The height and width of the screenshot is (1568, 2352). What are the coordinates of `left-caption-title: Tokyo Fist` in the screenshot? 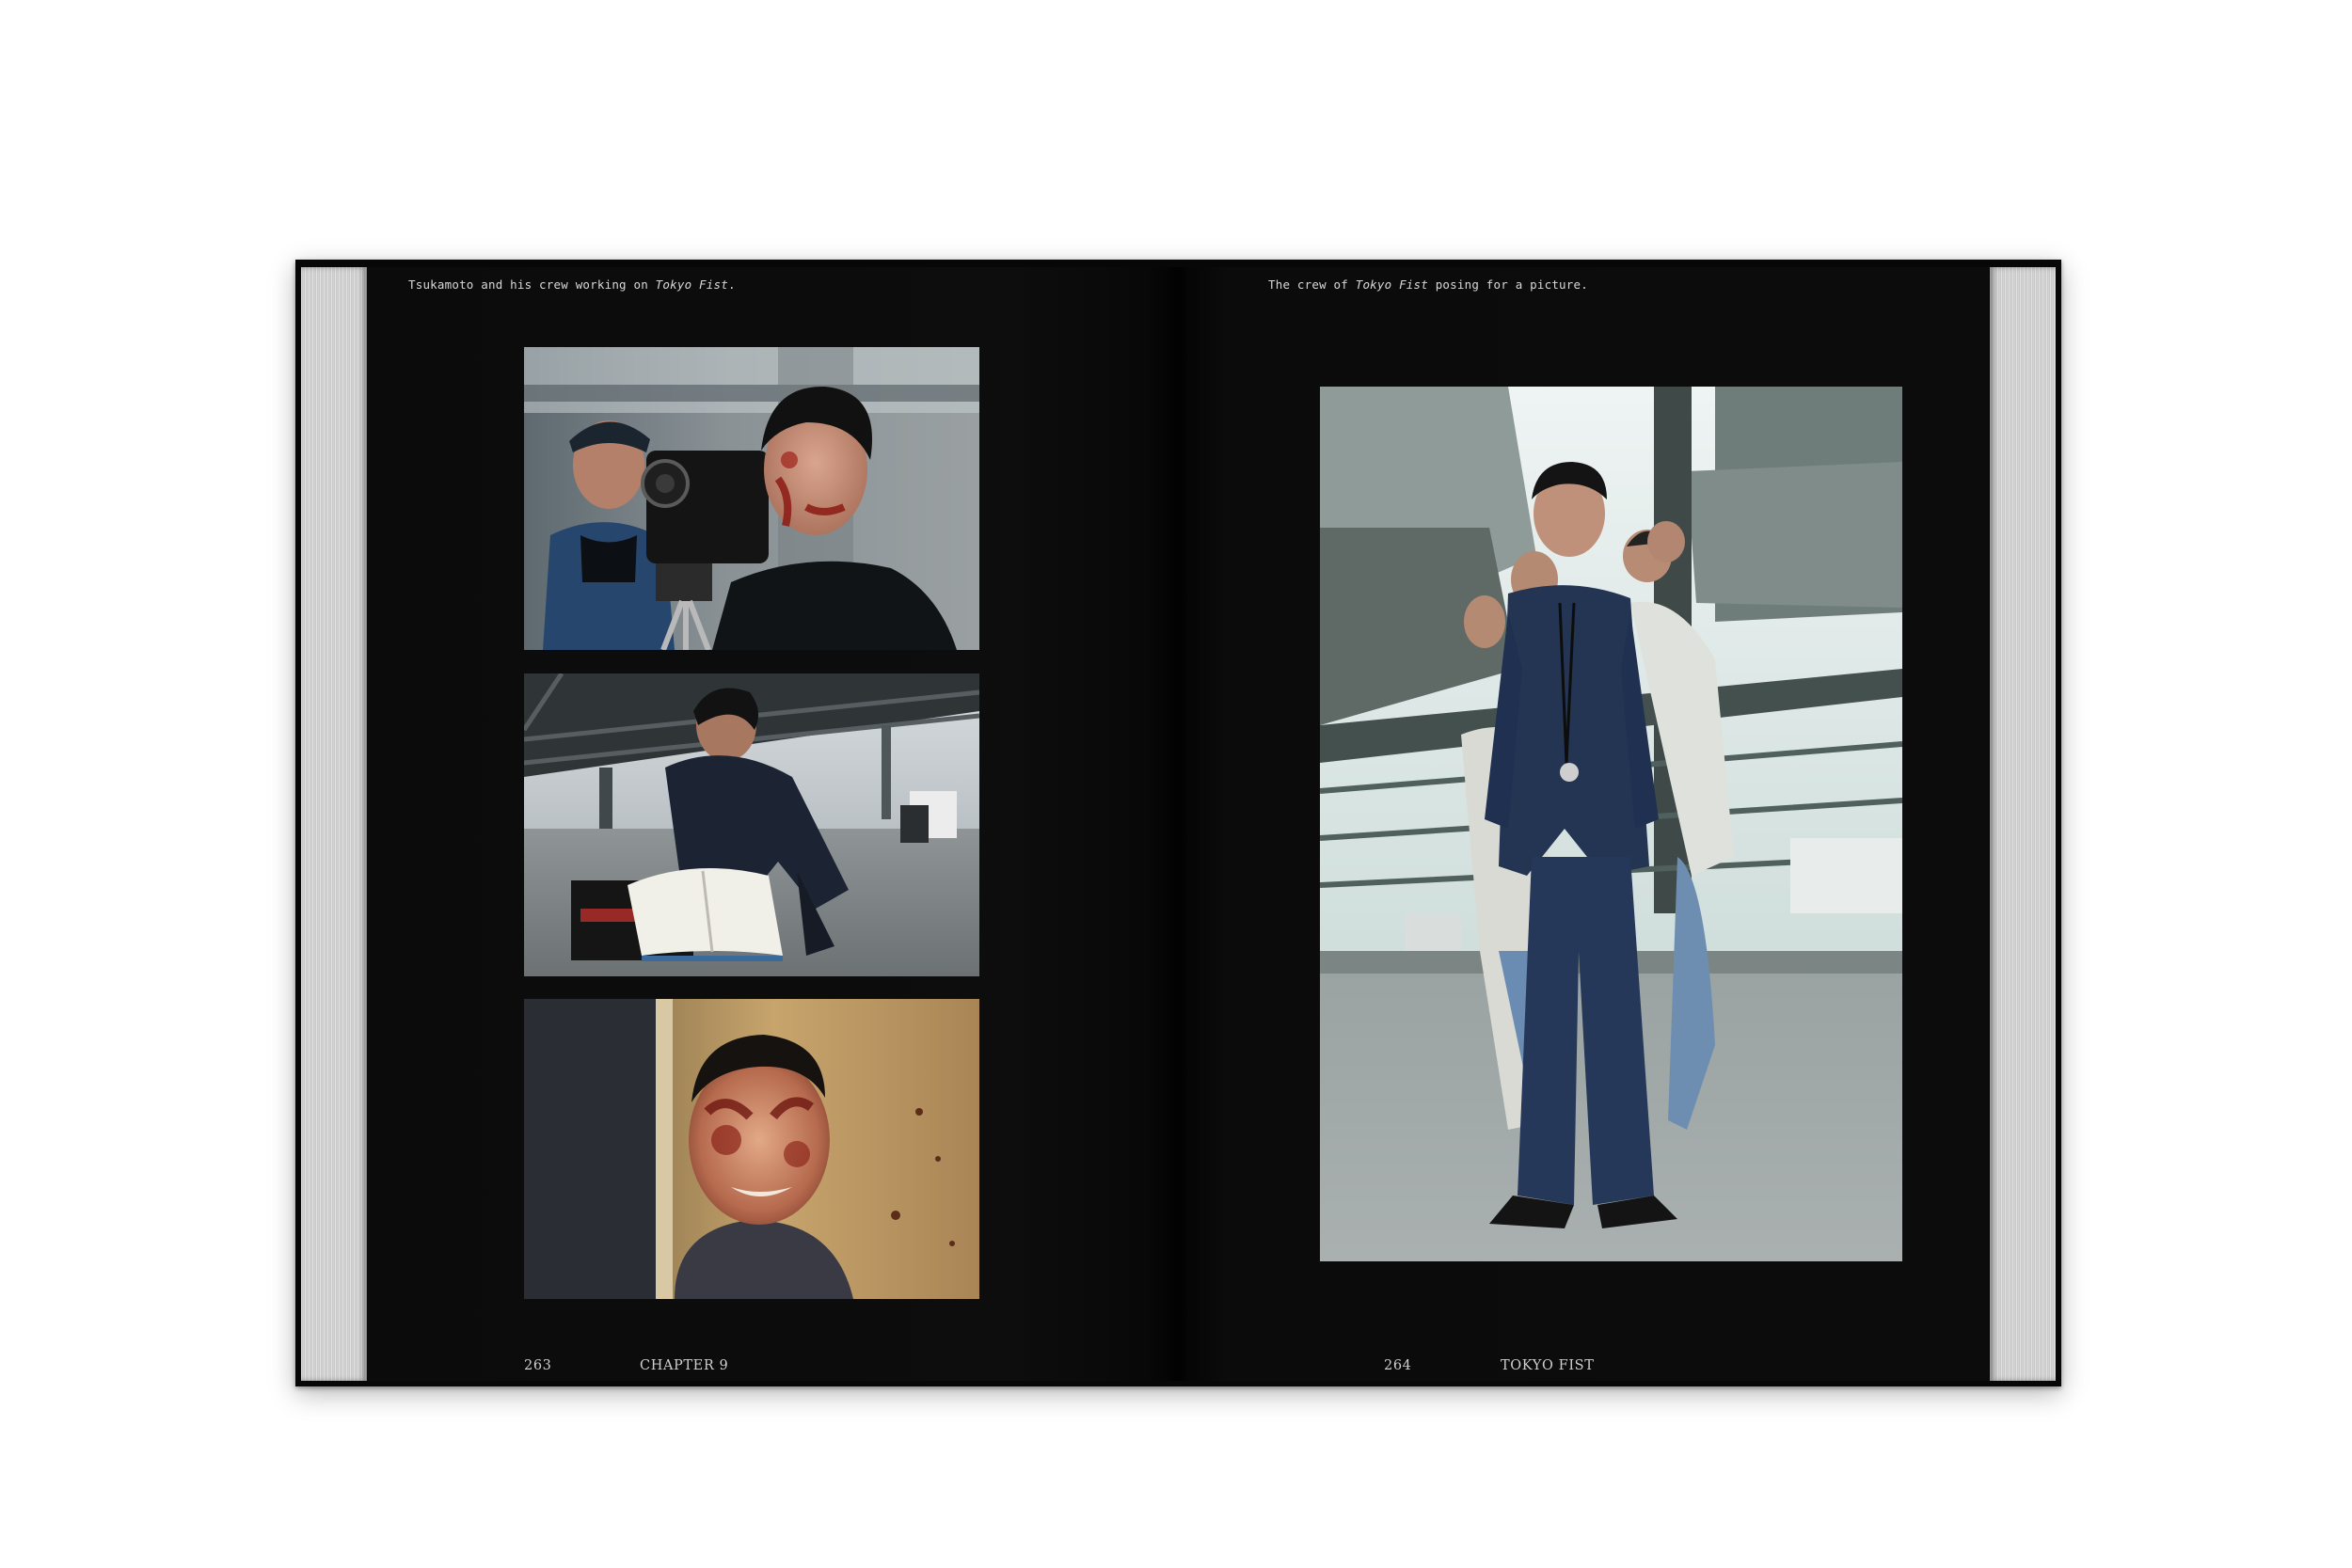 It's located at (691, 285).